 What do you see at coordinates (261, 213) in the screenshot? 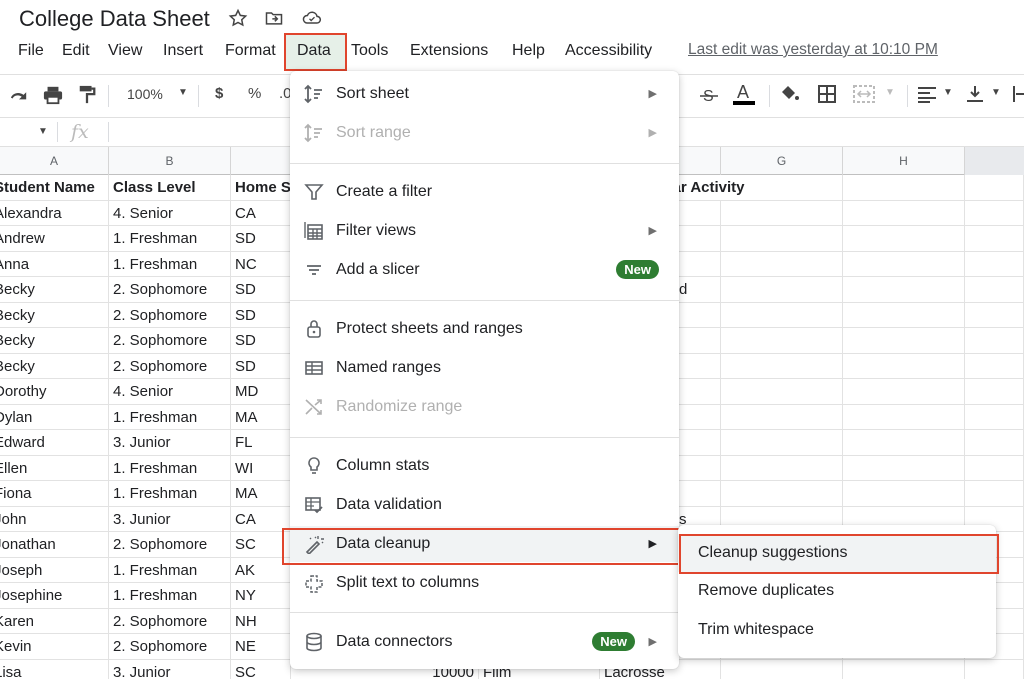
I see `cell: CA` at bounding box center [261, 213].